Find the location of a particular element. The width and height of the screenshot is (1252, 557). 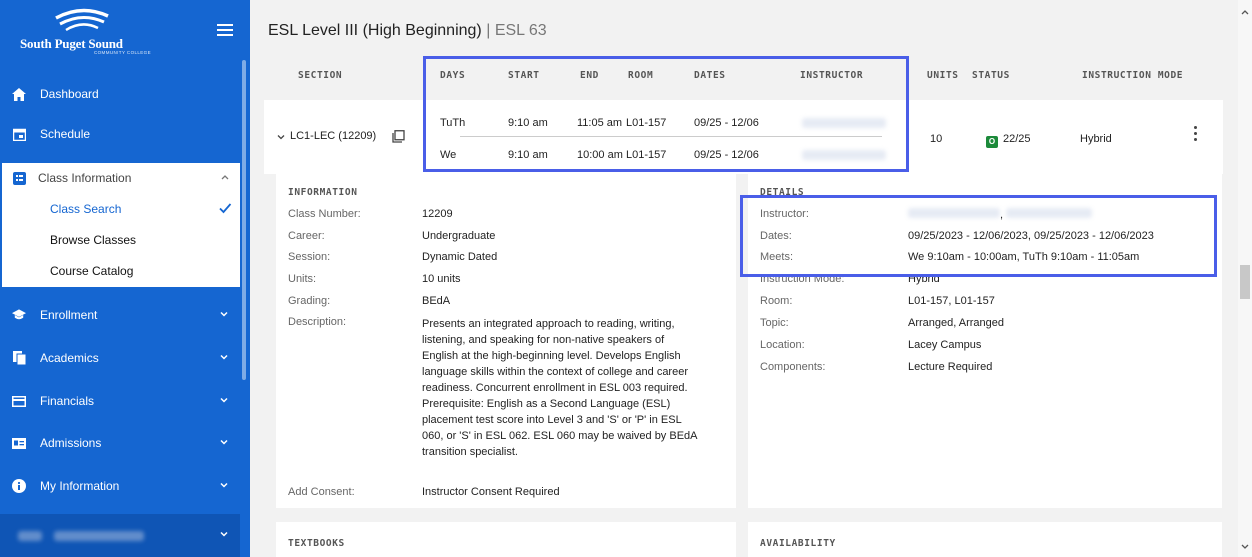

label-description: Description: is located at coordinates (317, 322).